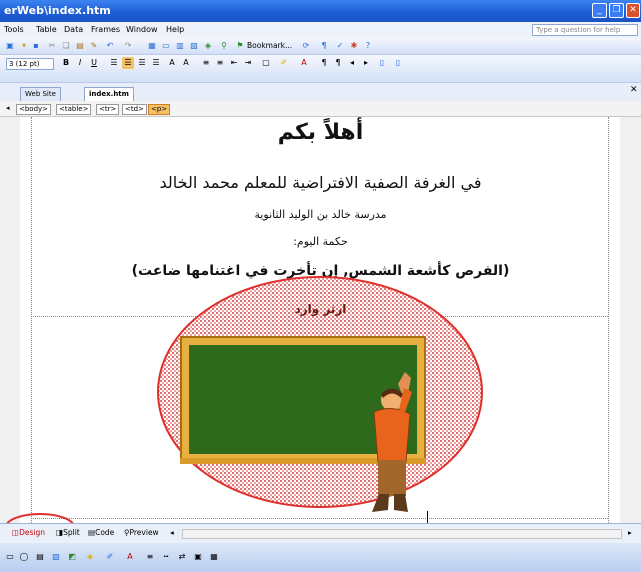 The height and width of the screenshot is (572, 641). I want to click on 3d-icon: ▦, so click(214, 557).